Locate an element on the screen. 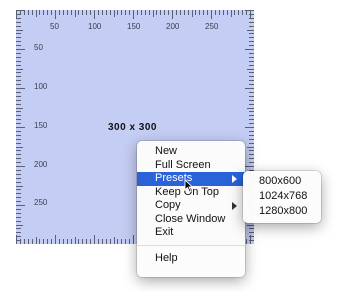 The image size is (340, 291). presets-submenu: 800x600 1024x768 1280x800 is located at coordinates (282, 197).